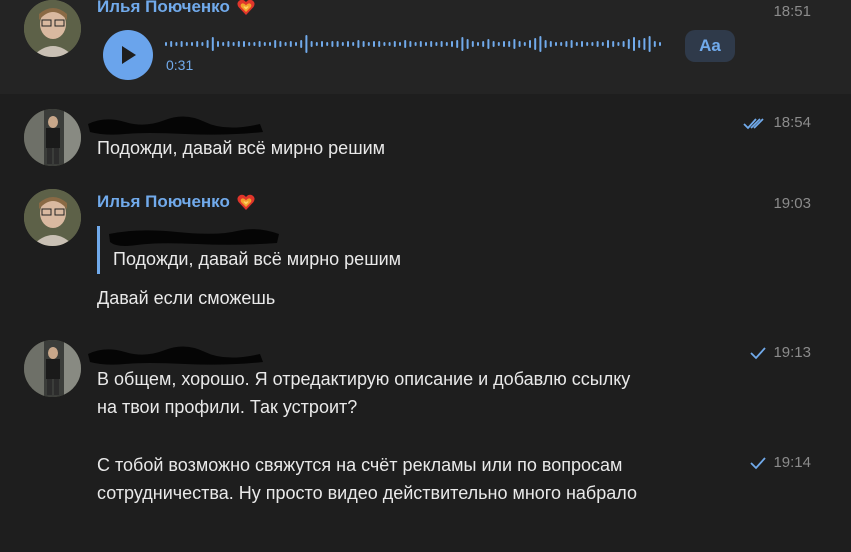 The width and height of the screenshot is (851, 552). Describe the element at coordinates (194, 237) in the screenshot. I see `redacted-quote-author` at that location.